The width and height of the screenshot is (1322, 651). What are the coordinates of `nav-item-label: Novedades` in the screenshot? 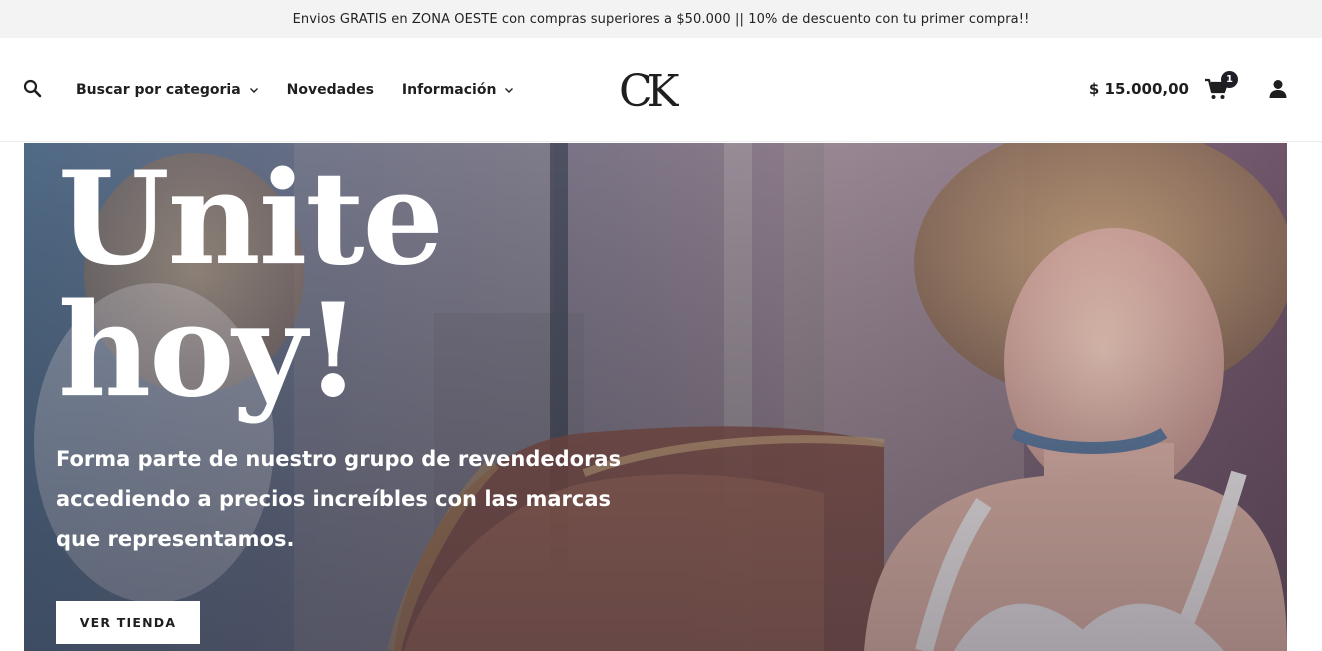 It's located at (330, 90).